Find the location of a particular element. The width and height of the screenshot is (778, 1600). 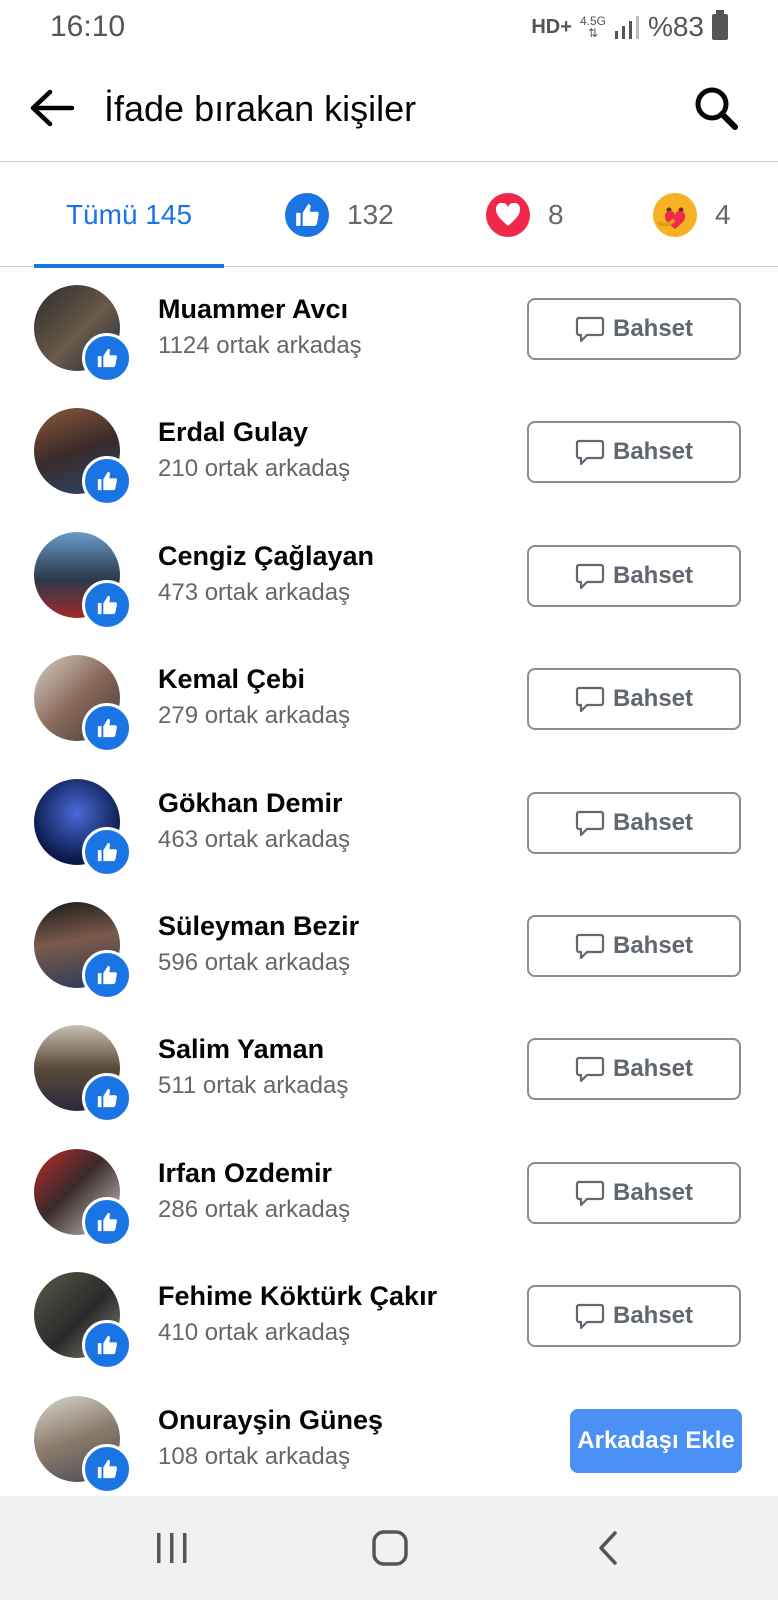

mutual-friends: 1124 ortak arkadaş is located at coordinates (260, 345).